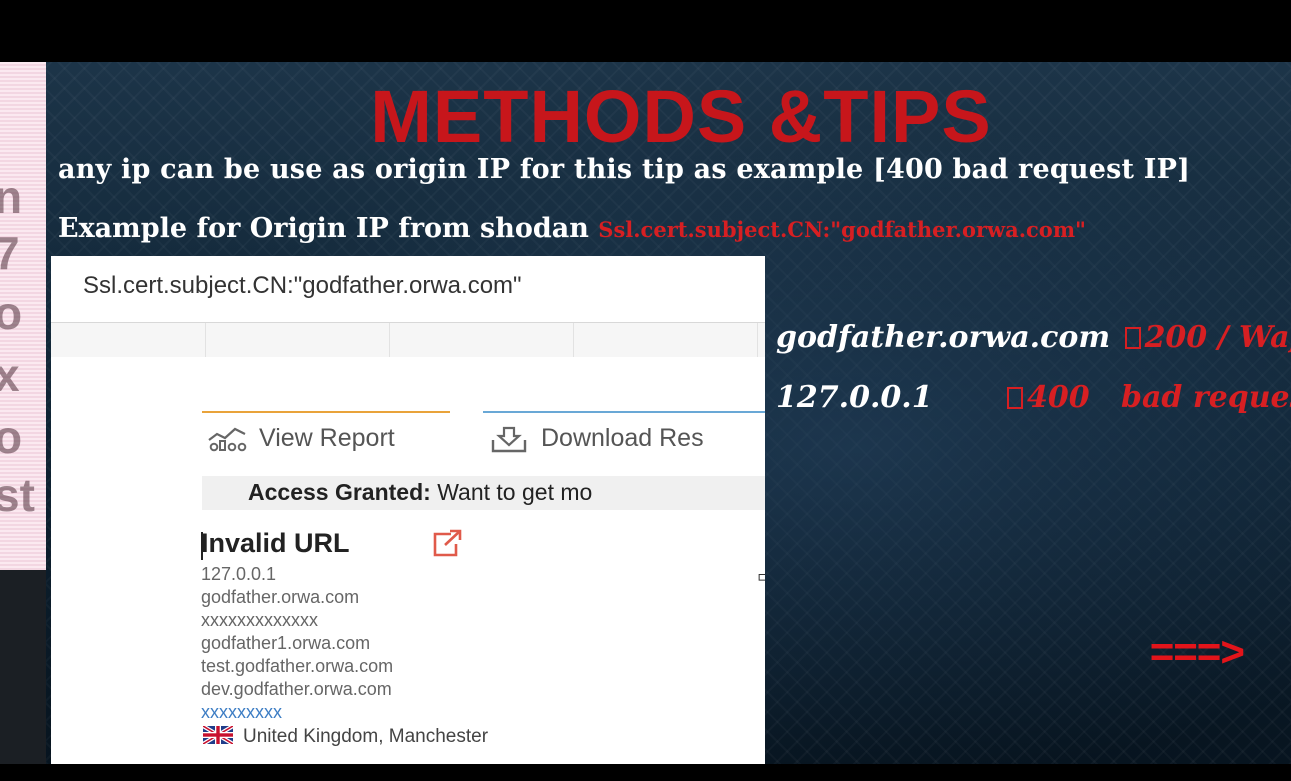 The height and width of the screenshot is (781, 1291). I want to click on side-dark-panel, so click(23, 667).